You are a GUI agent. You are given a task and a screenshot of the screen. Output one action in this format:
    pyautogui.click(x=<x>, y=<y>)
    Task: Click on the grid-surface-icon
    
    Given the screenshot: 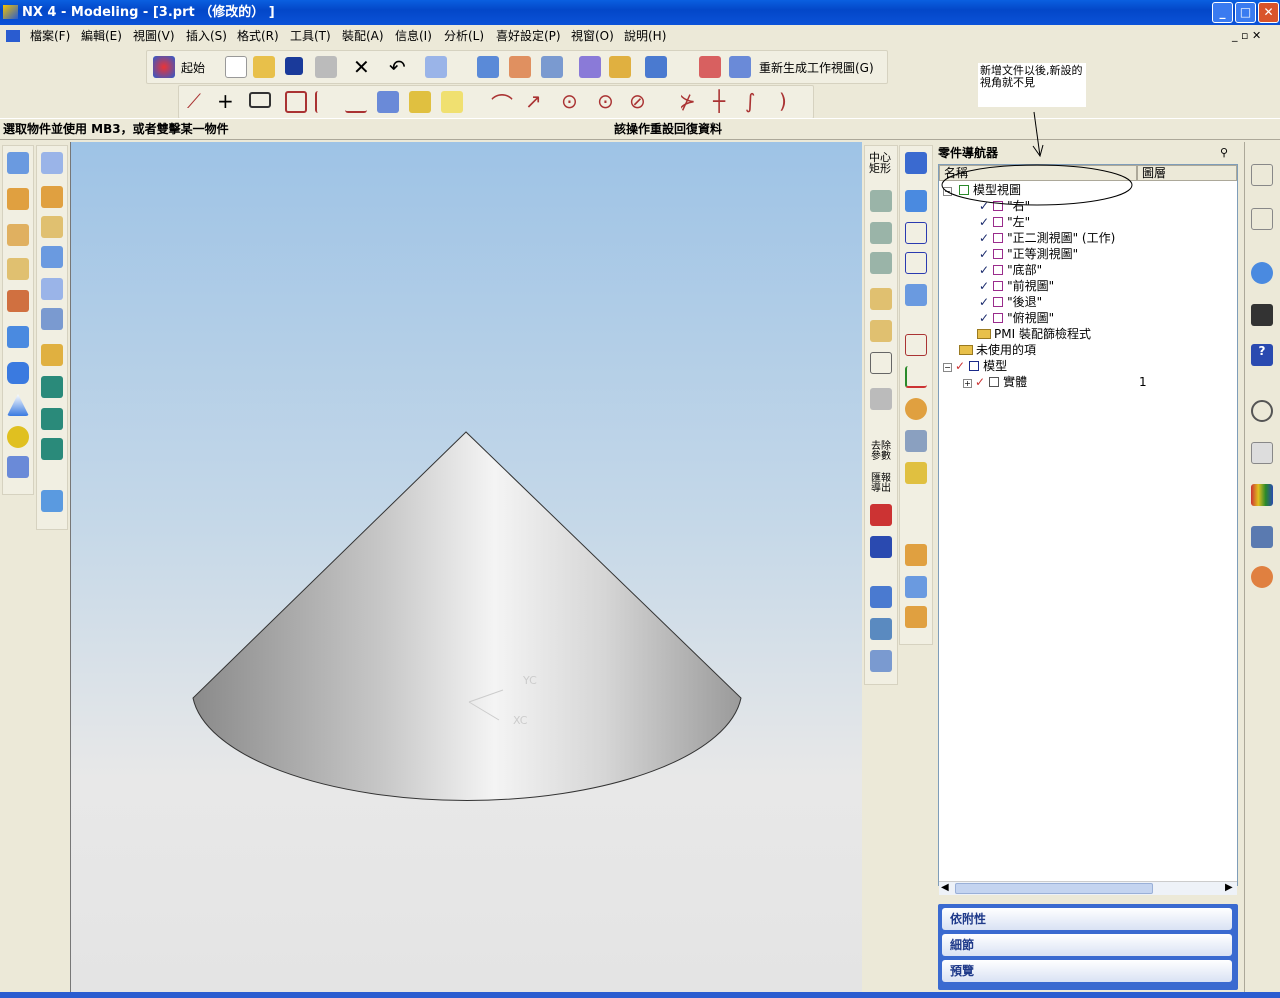 What is the action you would take?
    pyautogui.click(x=590, y=67)
    